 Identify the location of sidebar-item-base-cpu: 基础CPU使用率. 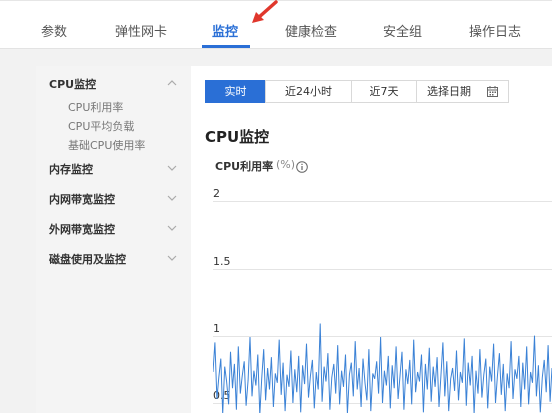
(106, 145).